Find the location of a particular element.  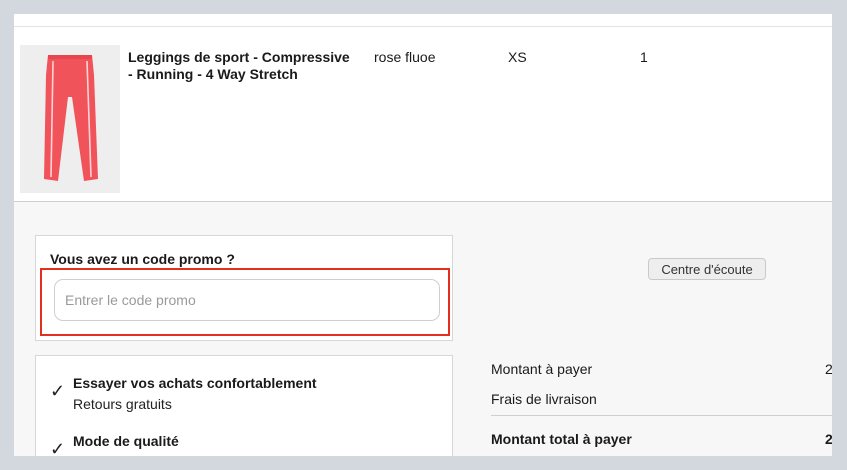

benefit-title: Mode de qualité is located at coordinates (126, 441).